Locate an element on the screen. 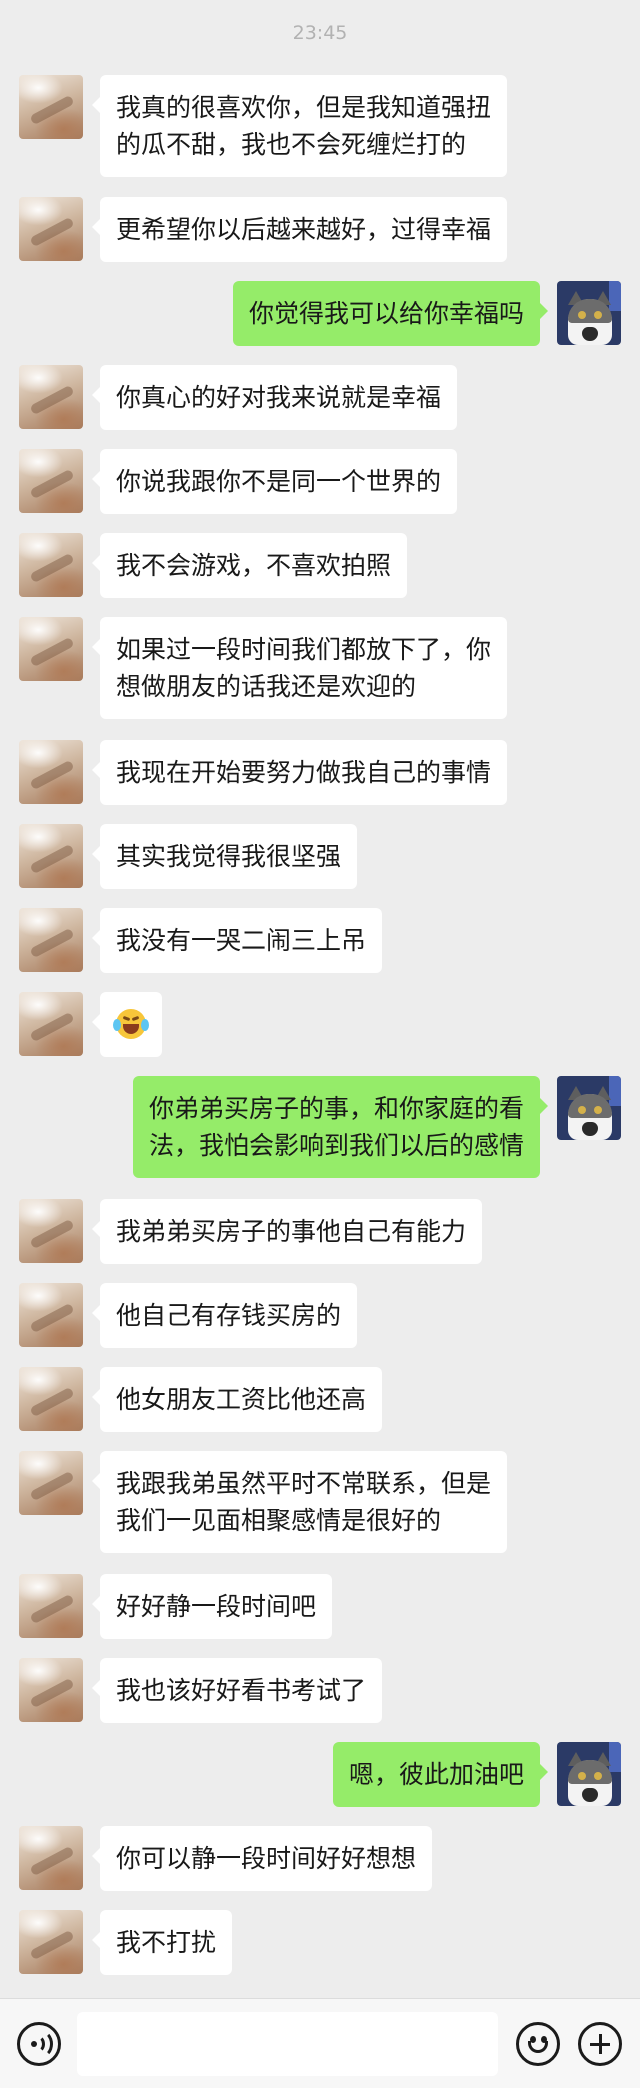  message-text: 我弟弟买房子的事他自己有能力 is located at coordinates (291, 1231).